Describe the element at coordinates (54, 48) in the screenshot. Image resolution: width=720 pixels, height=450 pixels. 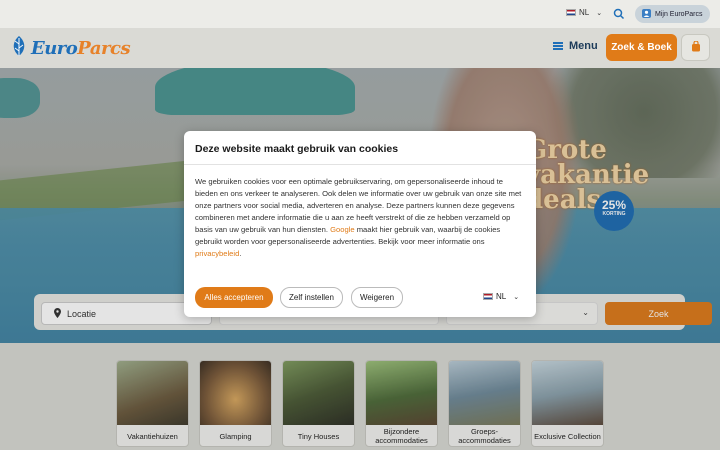
I see `logo-euro: Euro` at that location.